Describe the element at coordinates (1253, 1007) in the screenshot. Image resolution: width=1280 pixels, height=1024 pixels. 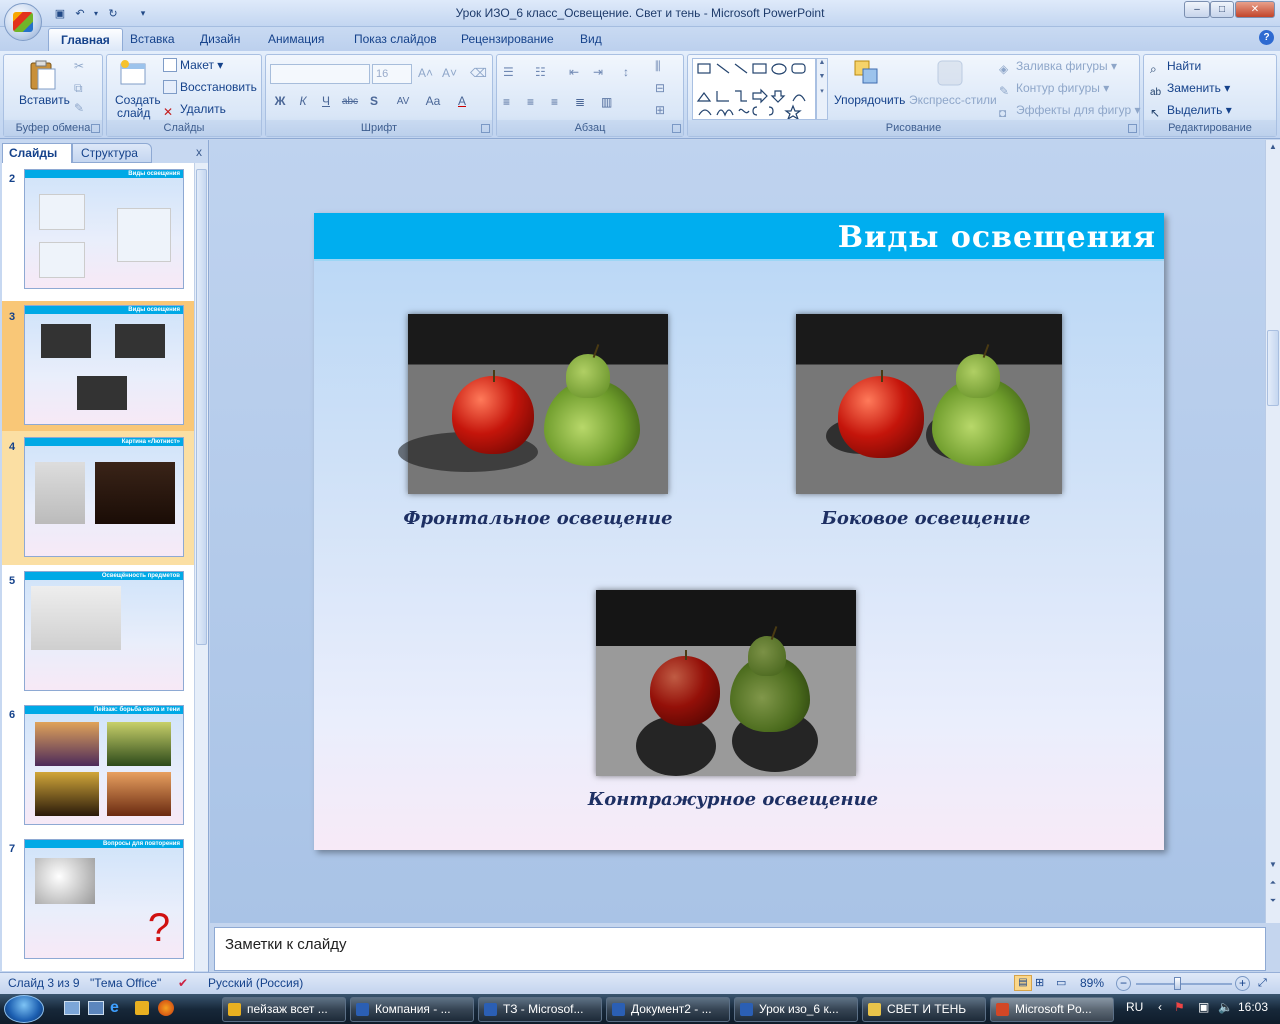
I see `tray-clock: 16:03` at that location.